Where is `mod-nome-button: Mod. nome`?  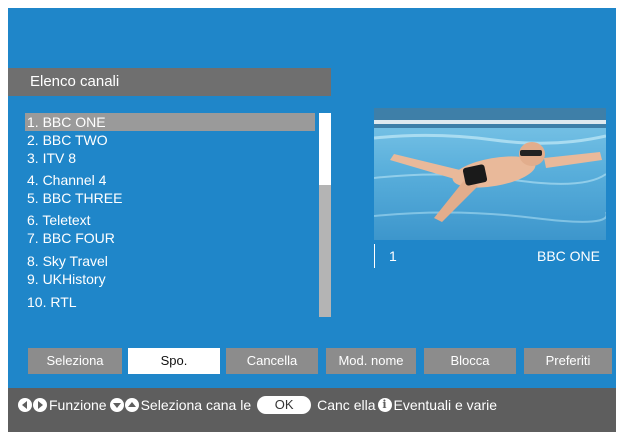 mod-nome-button: Mod. nome is located at coordinates (371, 361).